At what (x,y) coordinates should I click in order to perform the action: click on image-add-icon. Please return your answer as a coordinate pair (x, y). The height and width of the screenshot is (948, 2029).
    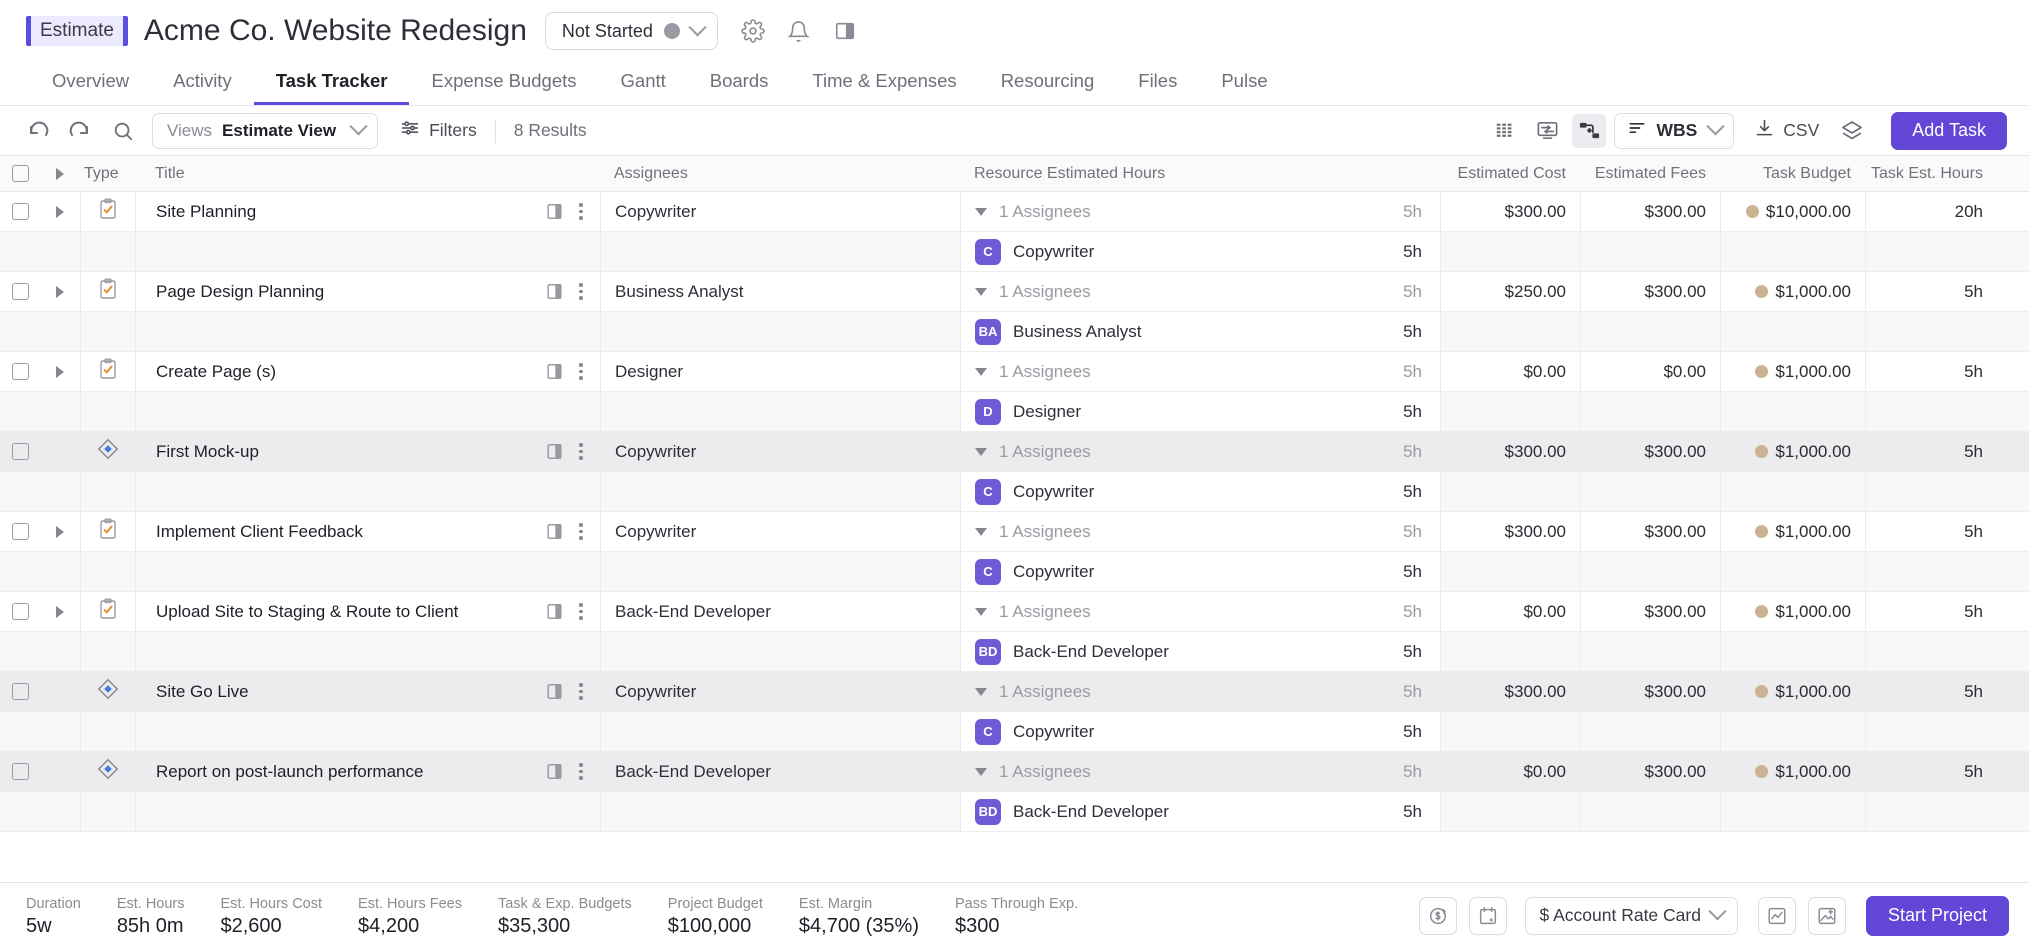
    Looking at the image, I should click on (1826, 915).